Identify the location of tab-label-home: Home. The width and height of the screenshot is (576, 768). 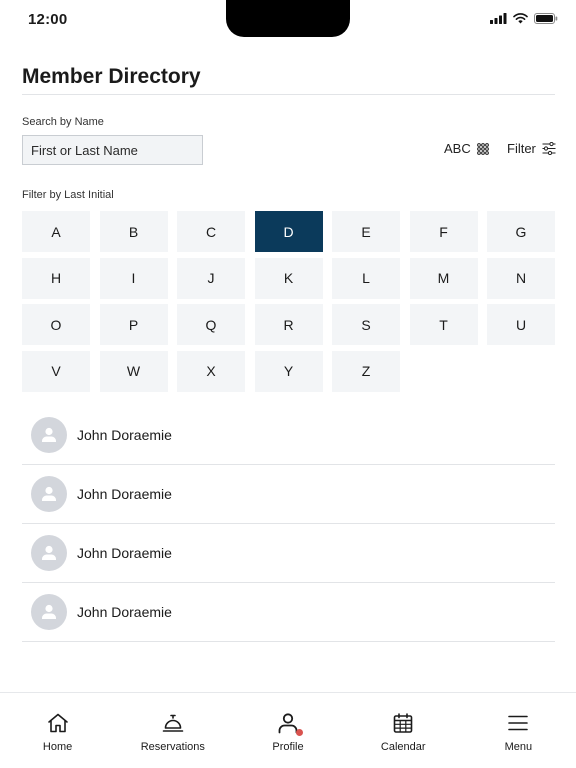
(57, 747).